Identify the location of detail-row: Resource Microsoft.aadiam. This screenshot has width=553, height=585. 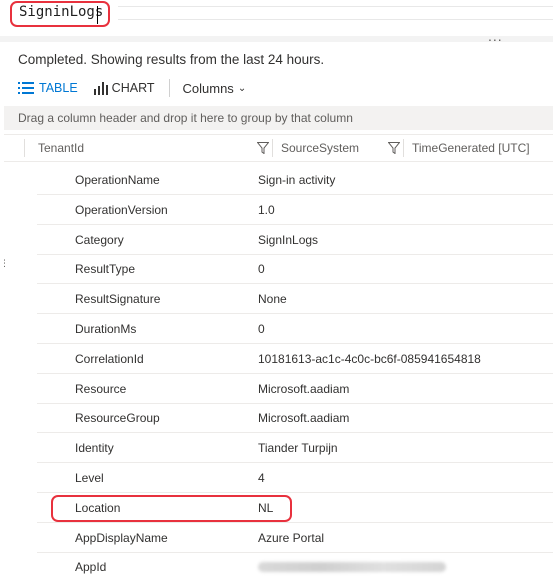
(295, 389).